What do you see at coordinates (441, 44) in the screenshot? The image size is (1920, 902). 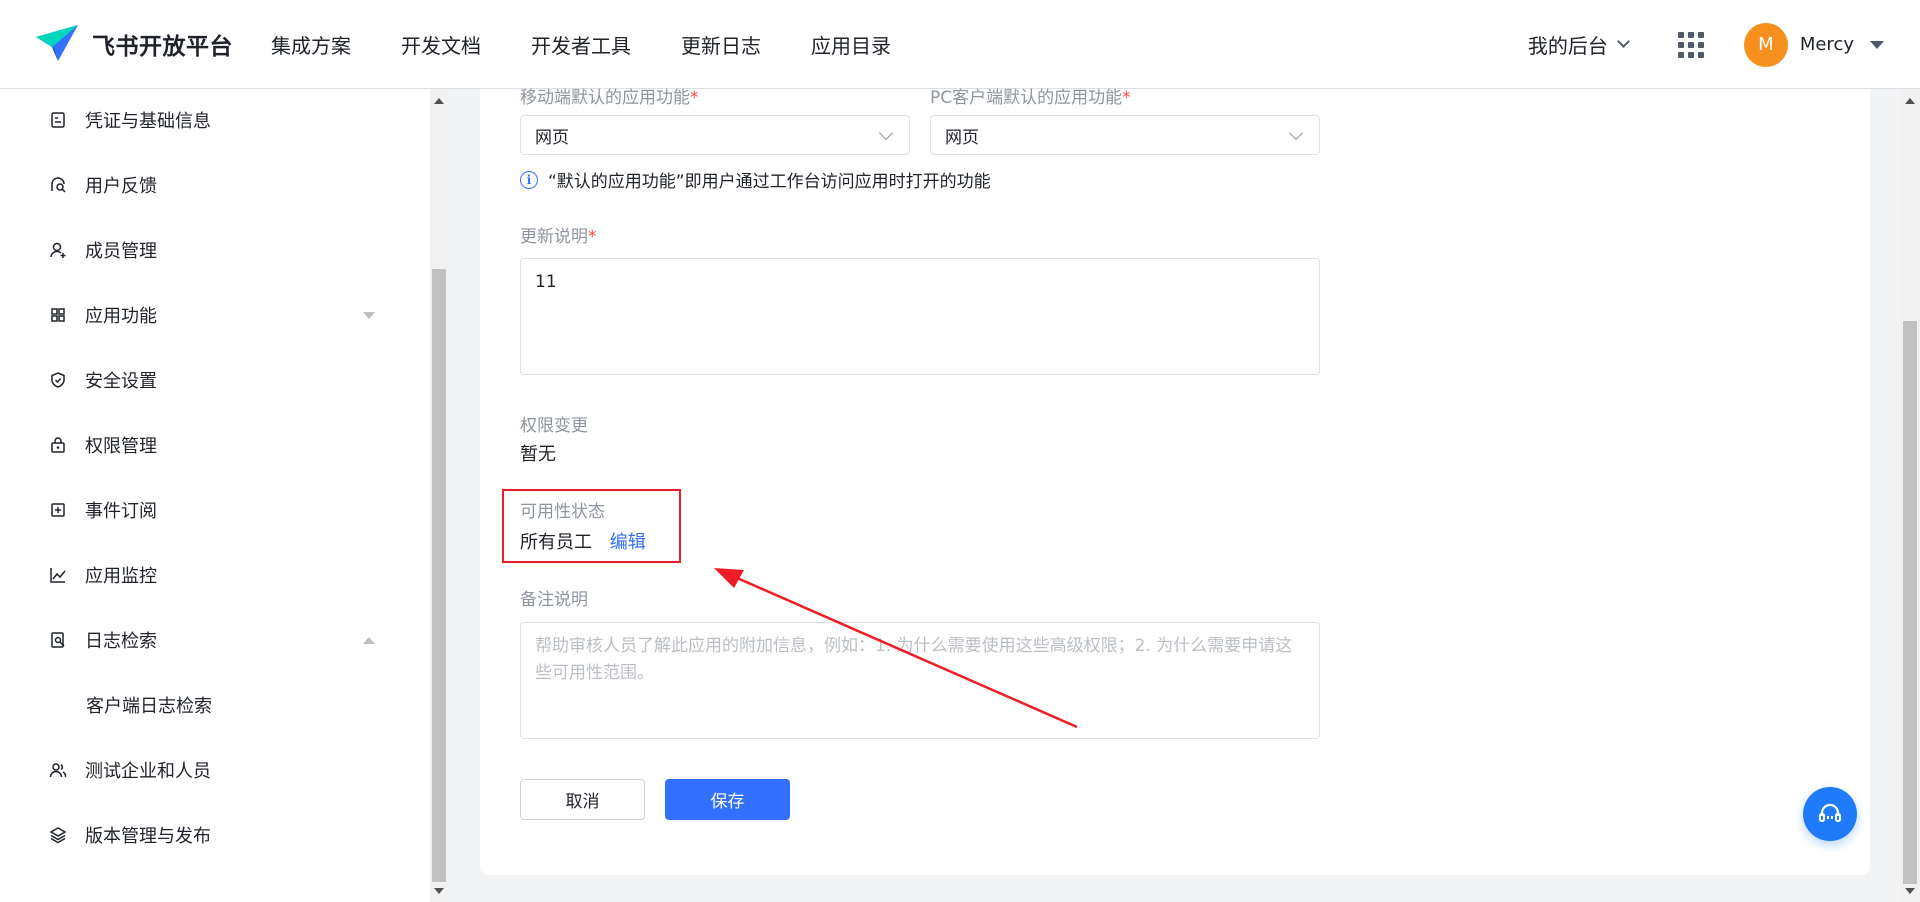 I see `nav-dev-docs: 开发文档` at bounding box center [441, 44].